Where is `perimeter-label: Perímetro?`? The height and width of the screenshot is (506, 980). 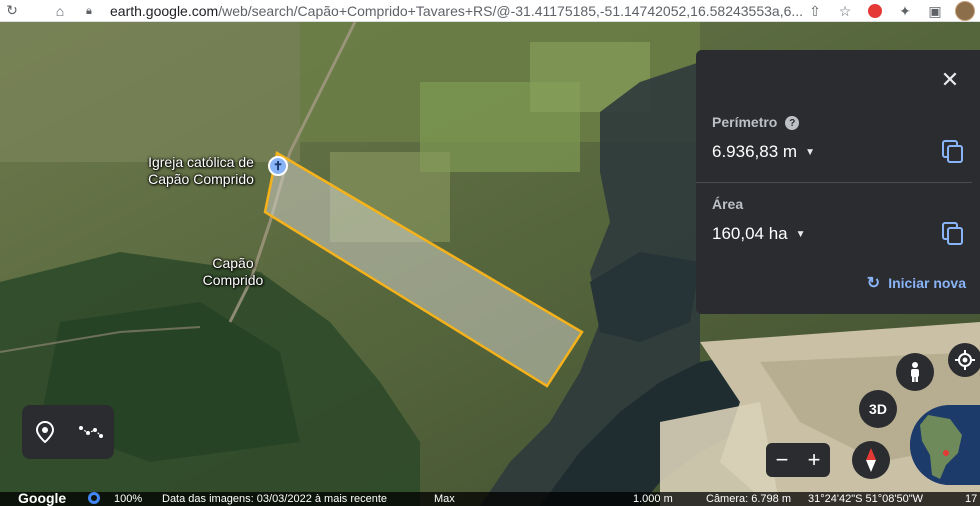 perimeter-label: Perímetro? is located at coordinates (756, 122).